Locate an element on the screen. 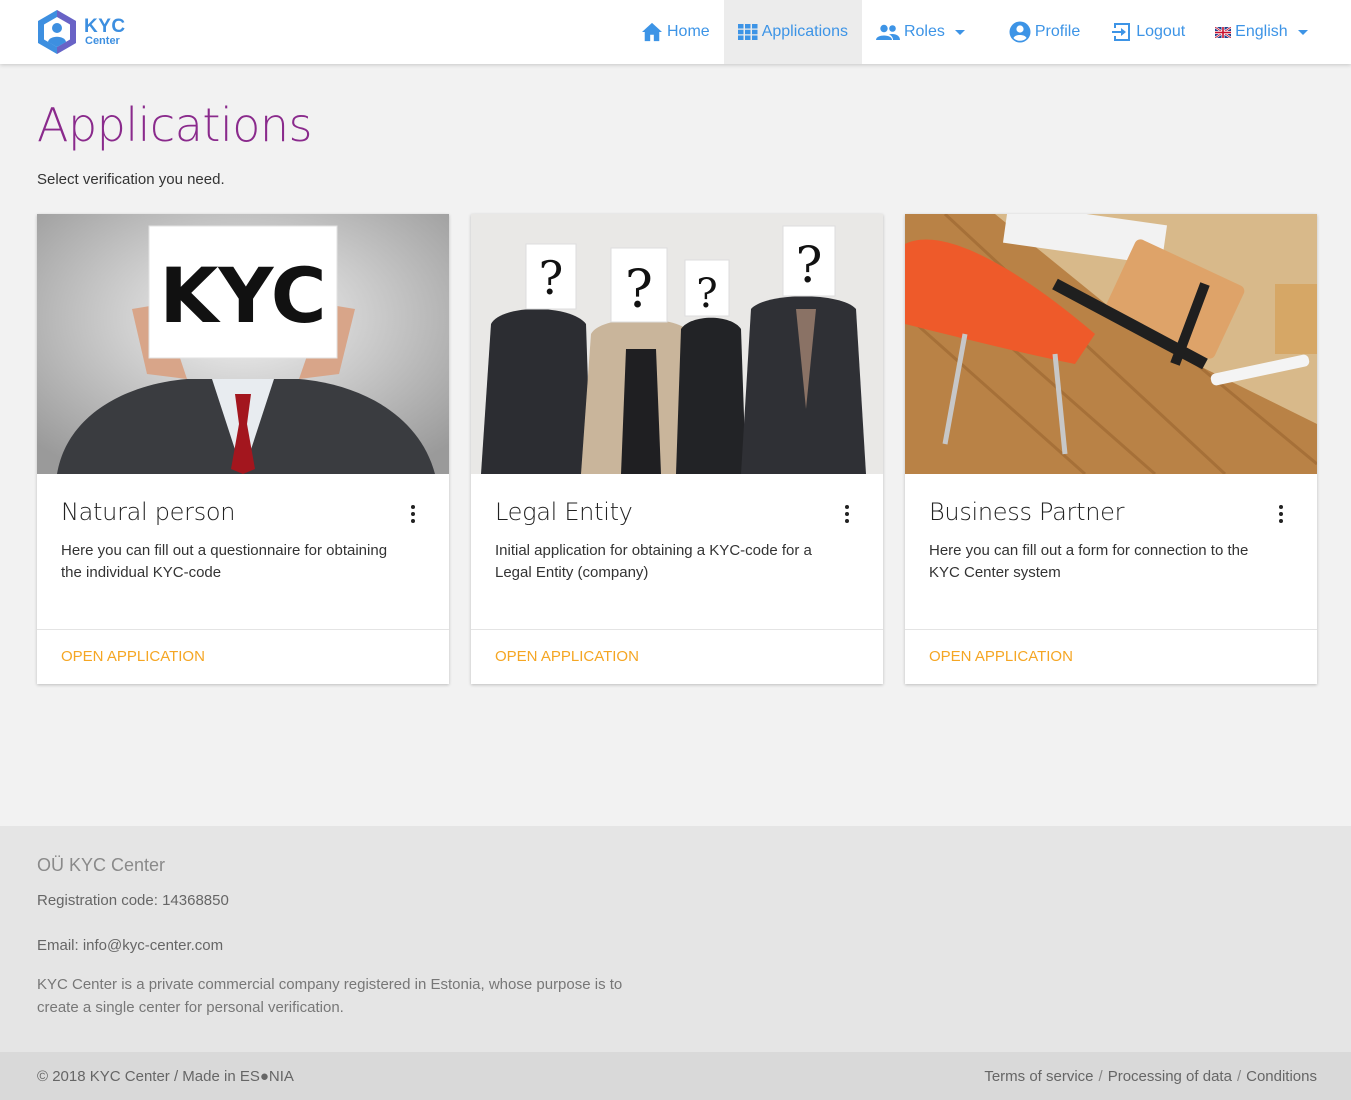 The width and height of the screenshot is (1351, 1100). nav-applications: Applications is located at coordinates (792, 32).